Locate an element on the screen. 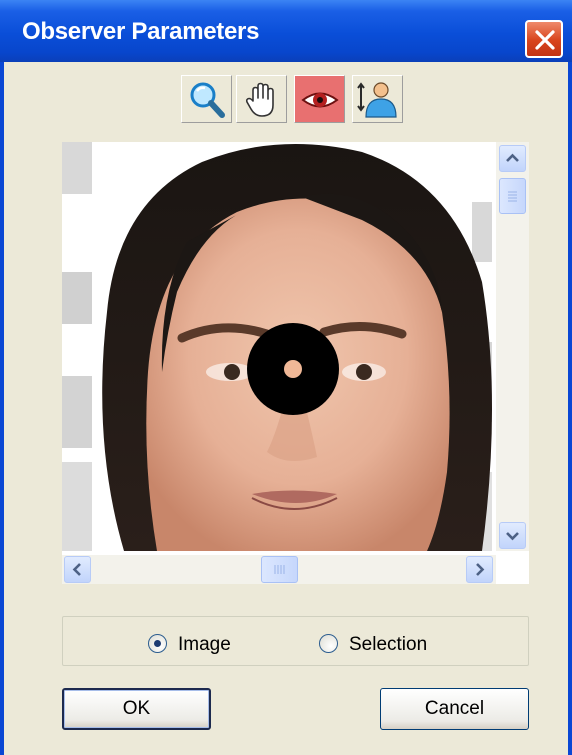  window-title: Observer Parameters is located at coordinates (141, 31).